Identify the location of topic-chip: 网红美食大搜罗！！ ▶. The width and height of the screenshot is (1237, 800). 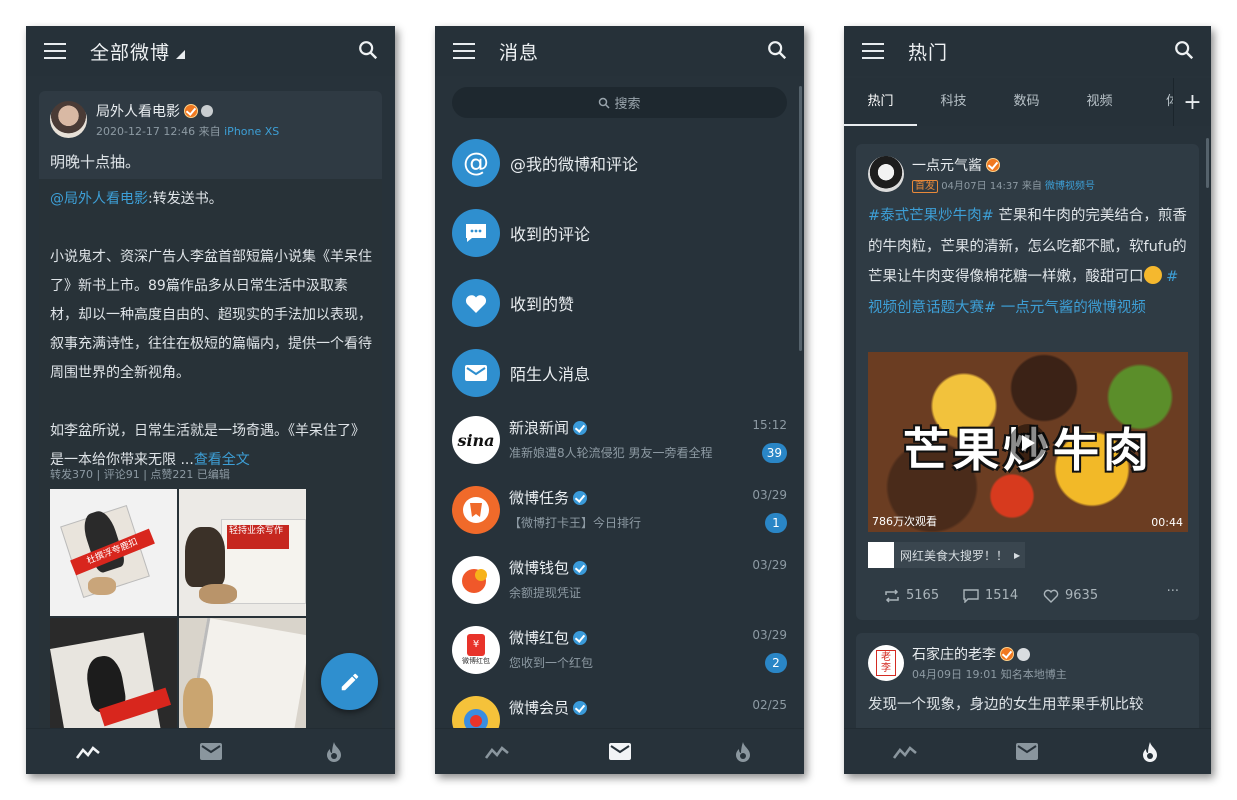
(946, 555).